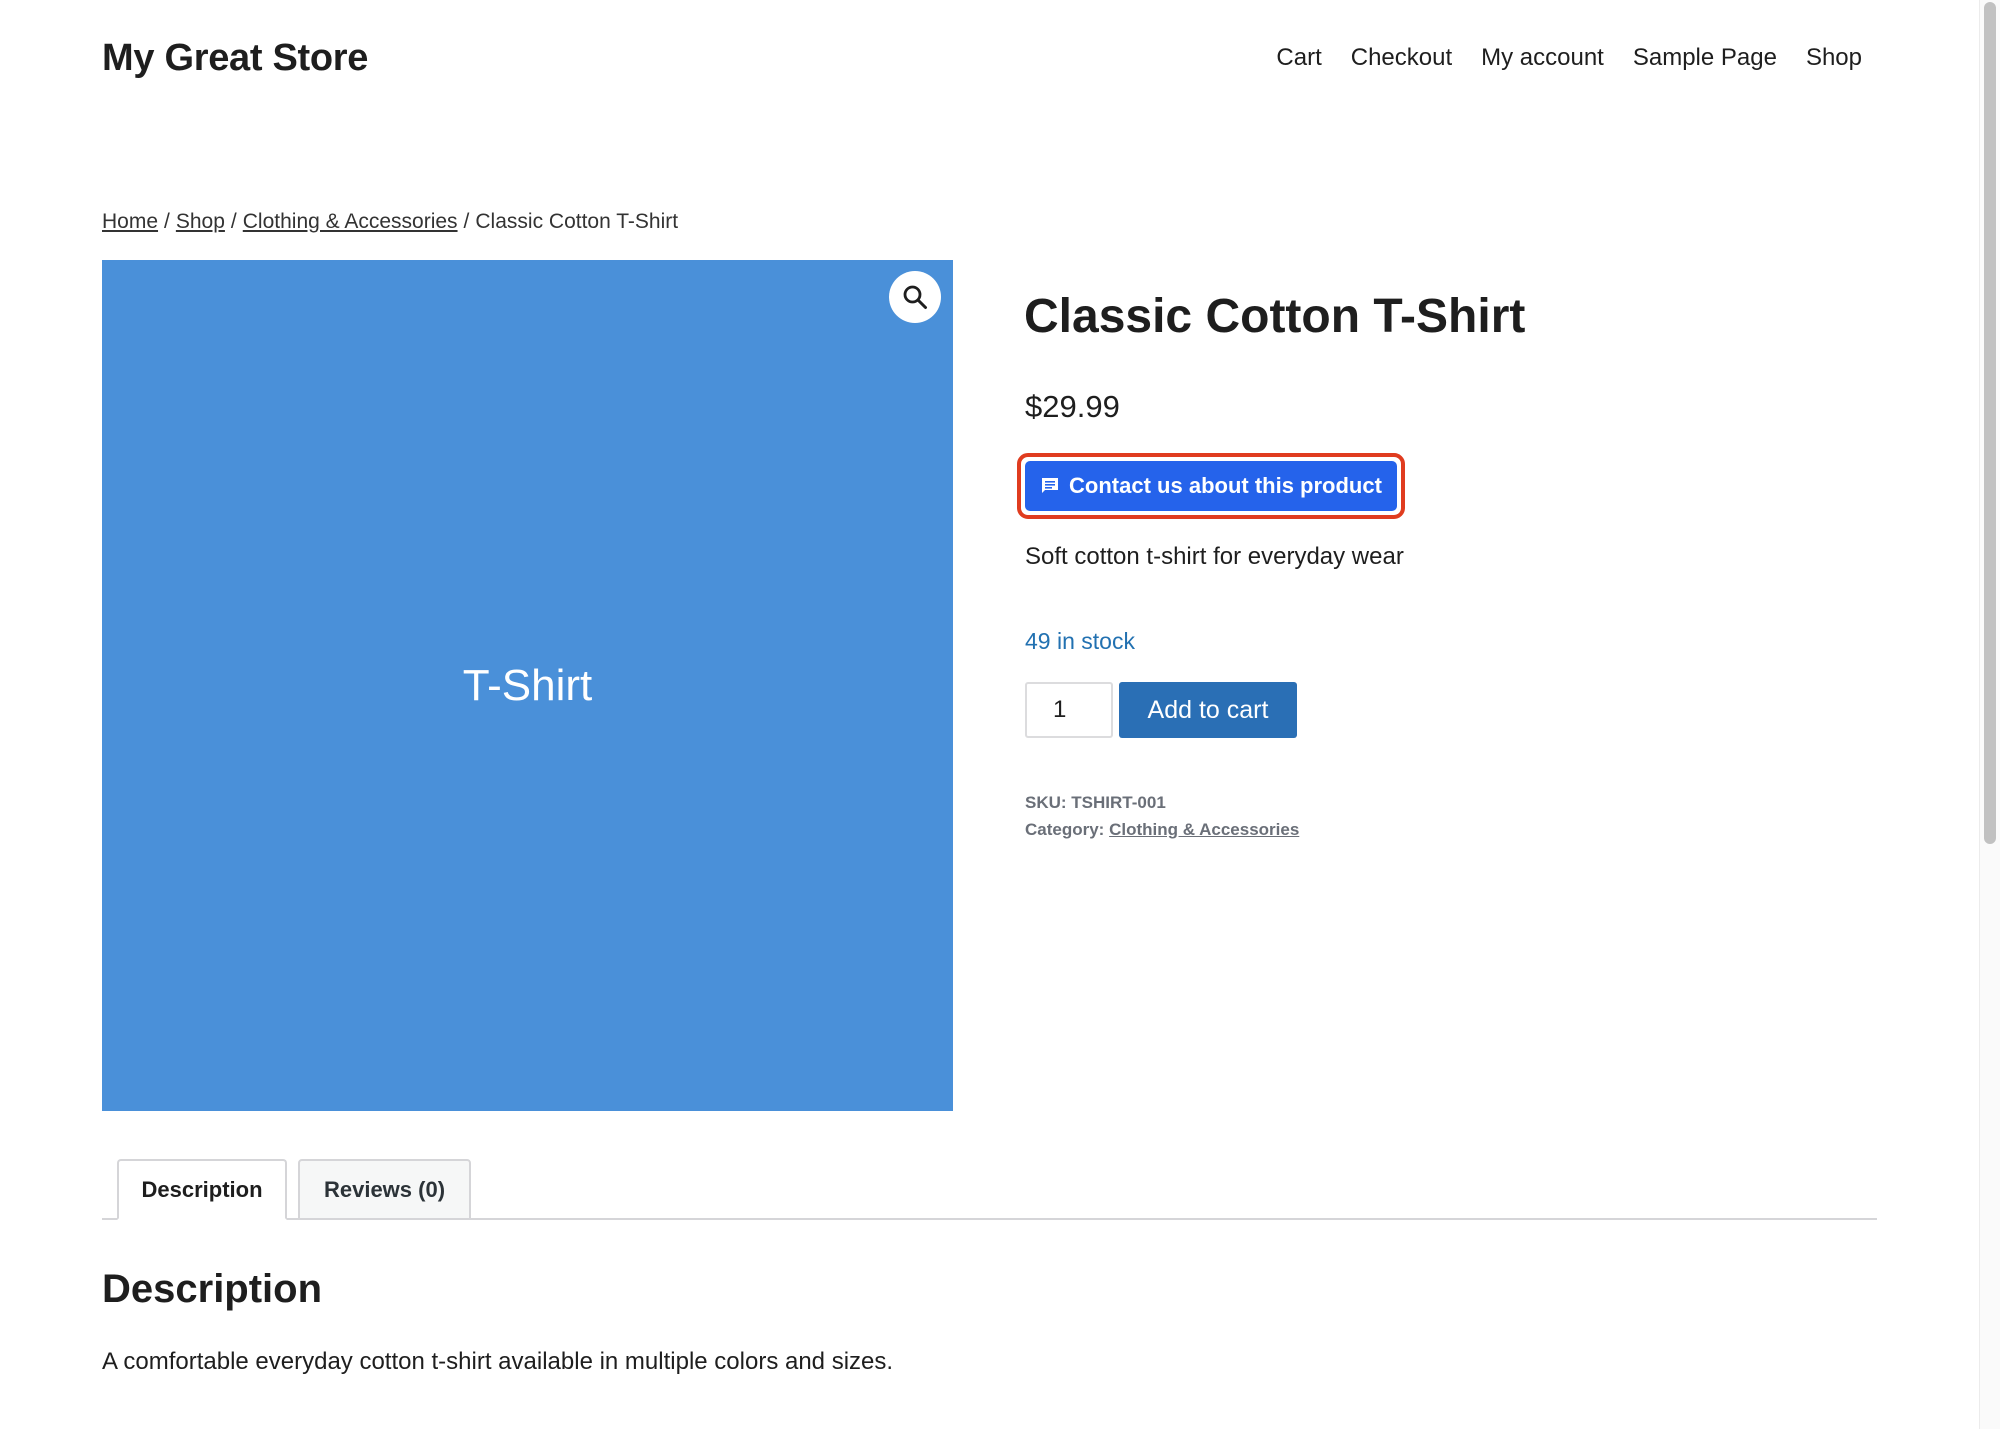  Describe the element at coordinates (1401, 58) in the screenshot. I see `nav-item-checkout: Checkout` at that location.